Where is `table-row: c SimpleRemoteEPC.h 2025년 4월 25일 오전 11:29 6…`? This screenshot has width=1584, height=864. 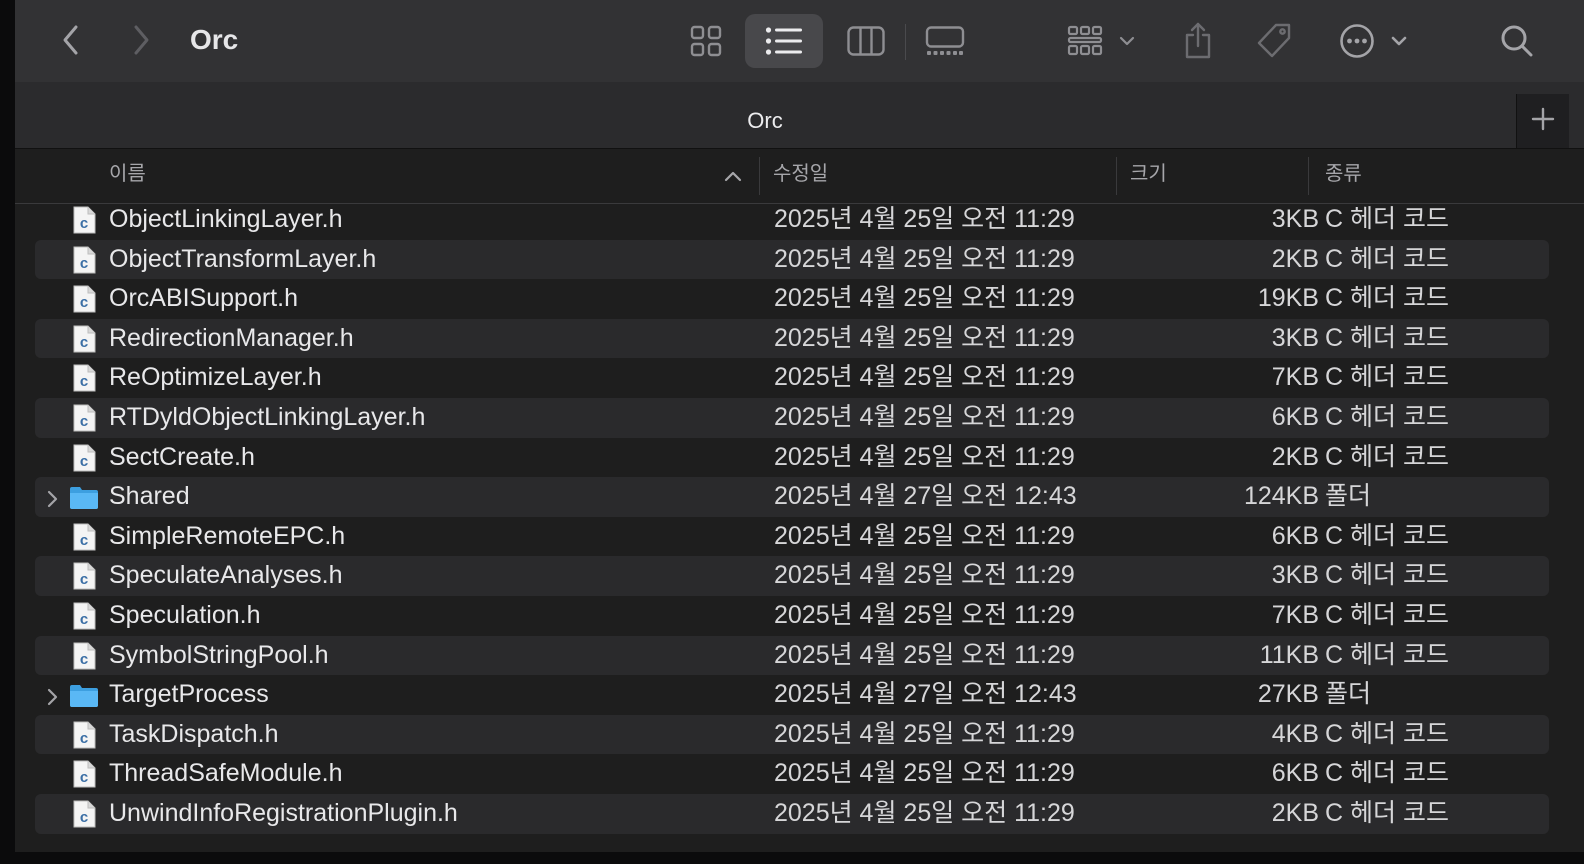 table-row: c SimpleRemoteEPC.h 2025년 4월 25일 오전 11:29 6… is located at coordinates (792, 537).